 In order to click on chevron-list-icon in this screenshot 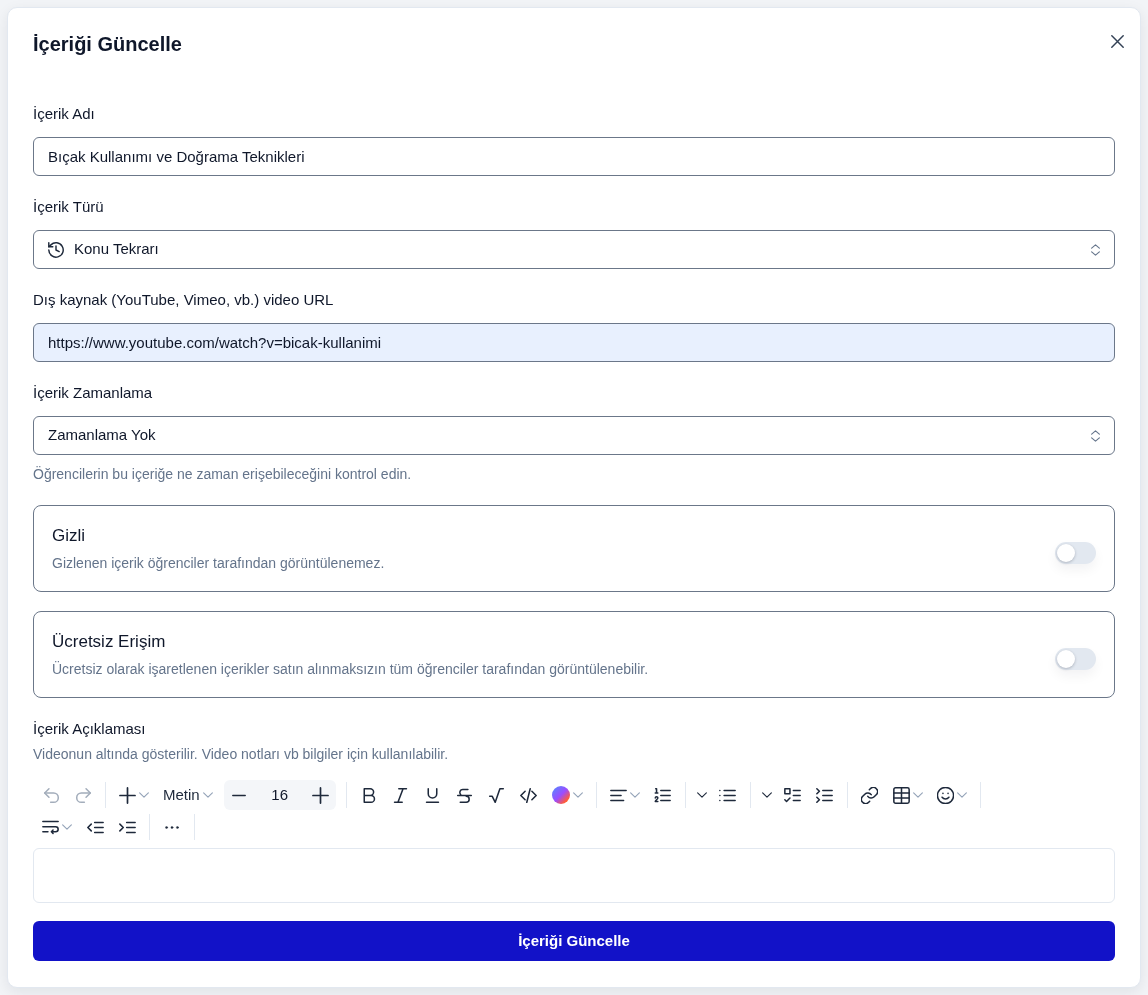, I will do `click(825, 795)`.